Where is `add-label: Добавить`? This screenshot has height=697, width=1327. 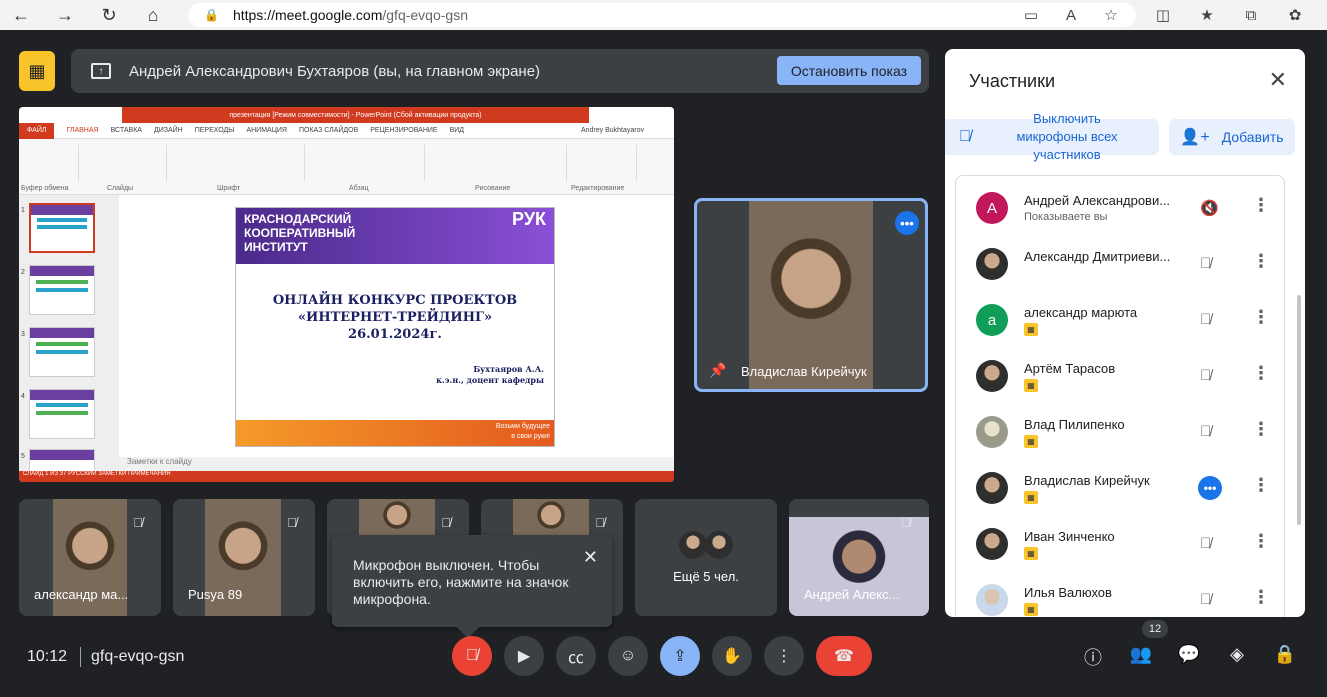 add-label: Добавить is located at coordinates (1252, 137).